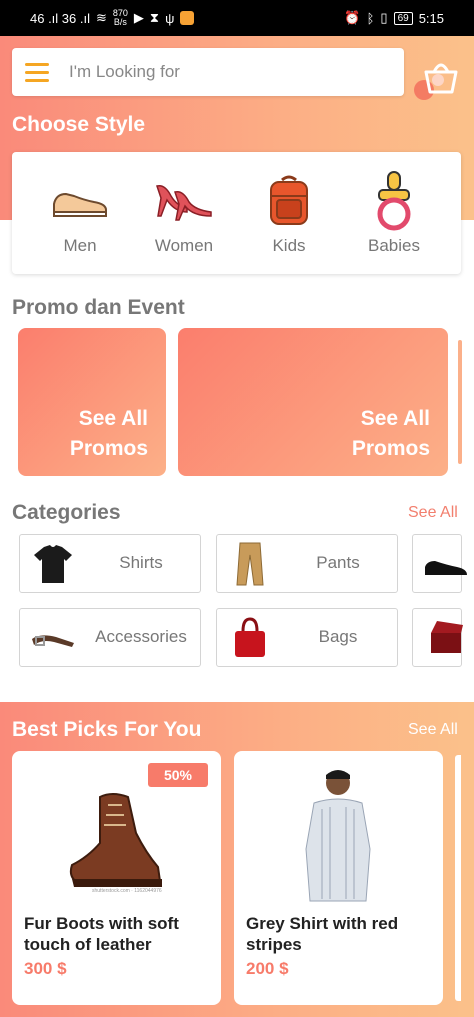 The image size is (474, 1017). I want to click on style-item-women: Women, so click(184, 213).